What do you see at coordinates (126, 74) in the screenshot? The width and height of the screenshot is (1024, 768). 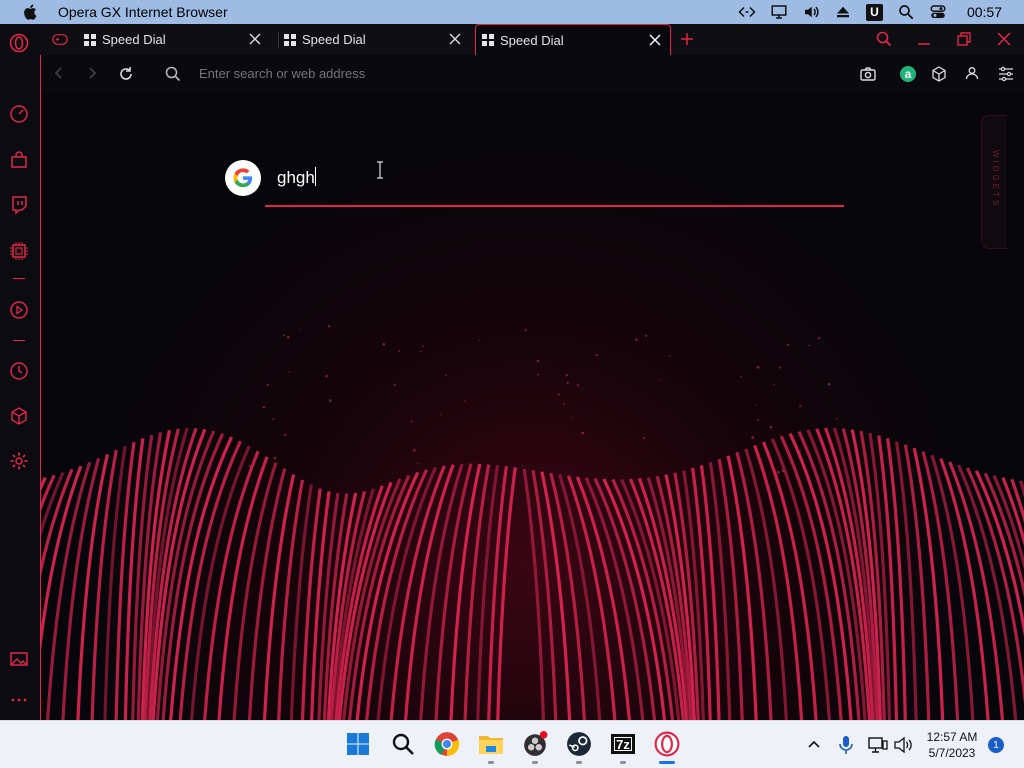 I see `reload-icon` at bounding box center [126, 74].